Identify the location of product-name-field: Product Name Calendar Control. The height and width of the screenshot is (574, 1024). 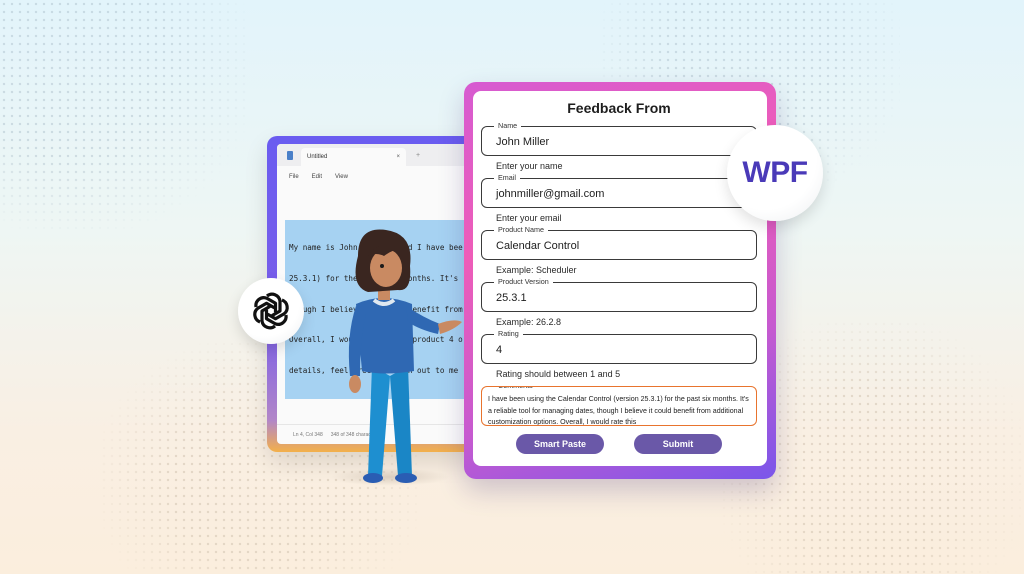
(619, 242).